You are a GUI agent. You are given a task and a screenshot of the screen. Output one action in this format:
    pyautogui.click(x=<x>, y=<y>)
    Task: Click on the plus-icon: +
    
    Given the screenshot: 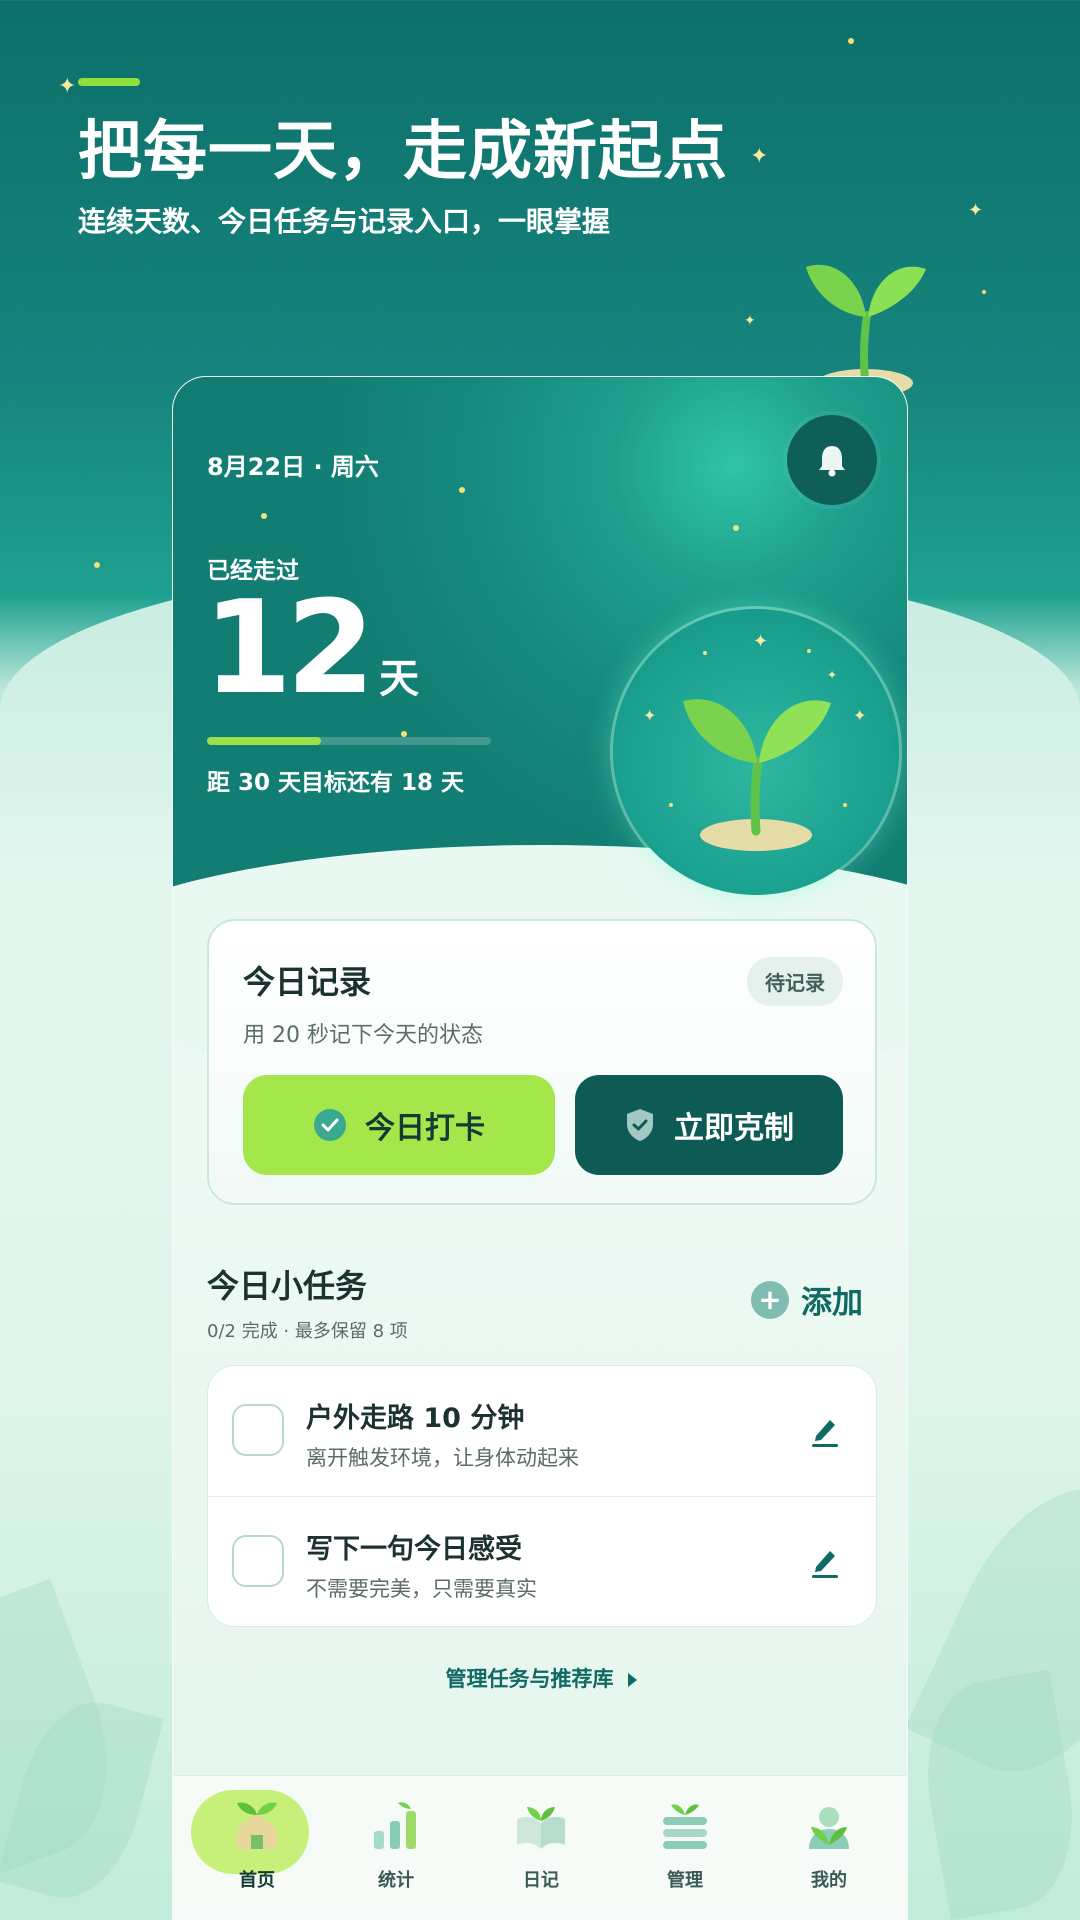 What is the action you would take?
    pyautogui.click(x=770, y=1299)
    